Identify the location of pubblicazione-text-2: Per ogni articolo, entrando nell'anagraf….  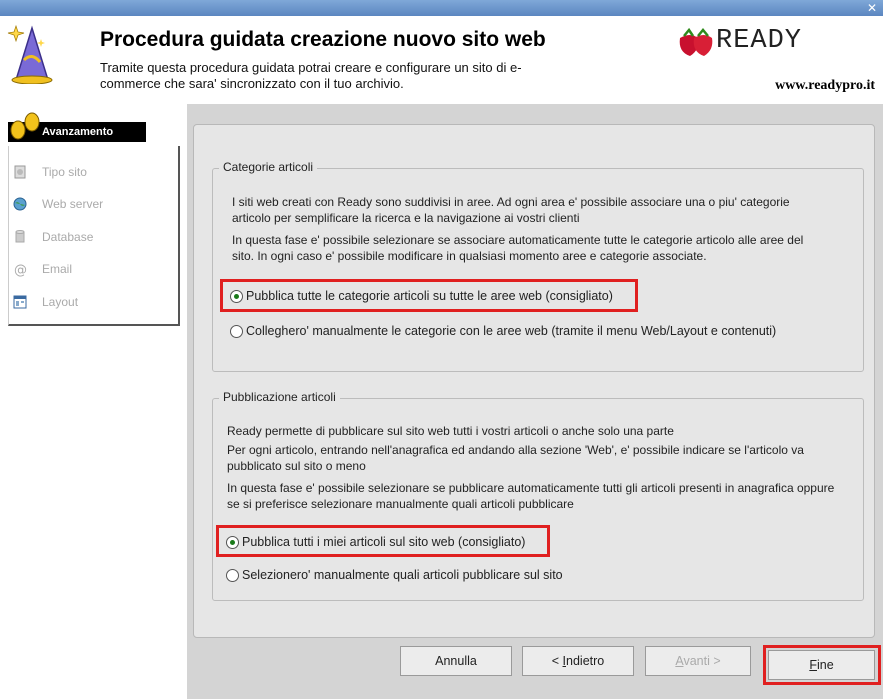
(515, 458).